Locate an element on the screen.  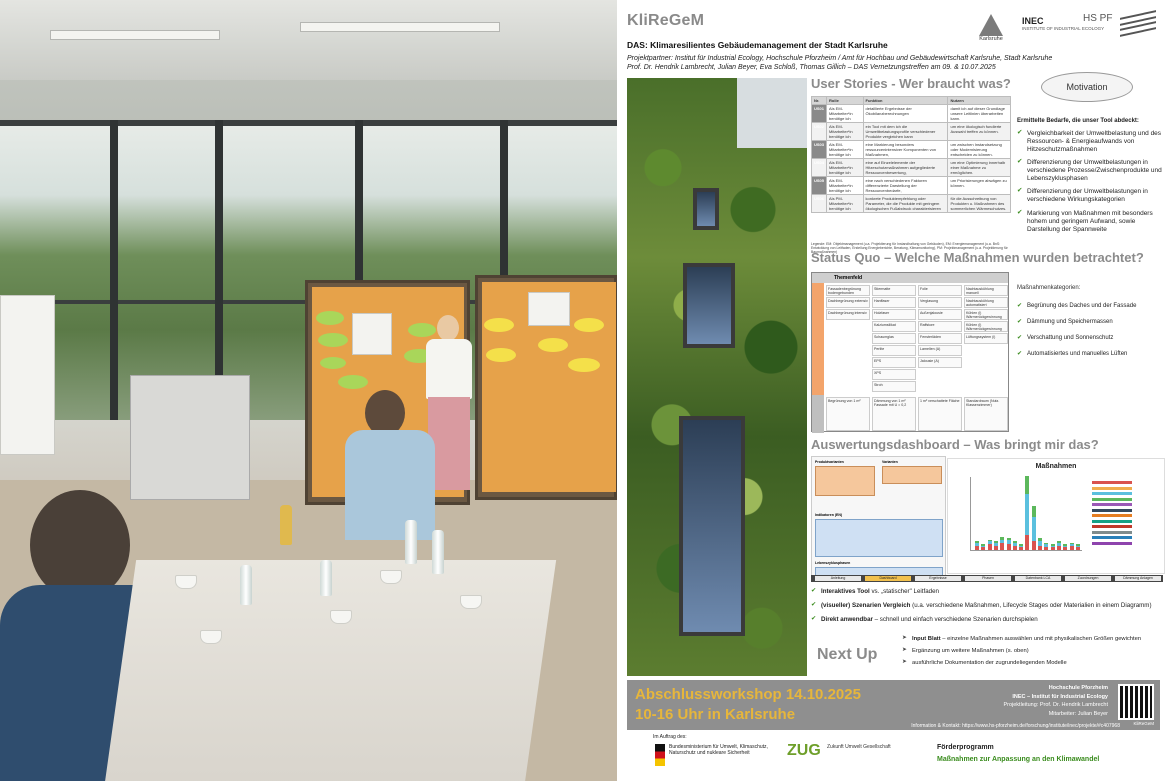
panel-label: Varianten is located at coordinates (890, 462).